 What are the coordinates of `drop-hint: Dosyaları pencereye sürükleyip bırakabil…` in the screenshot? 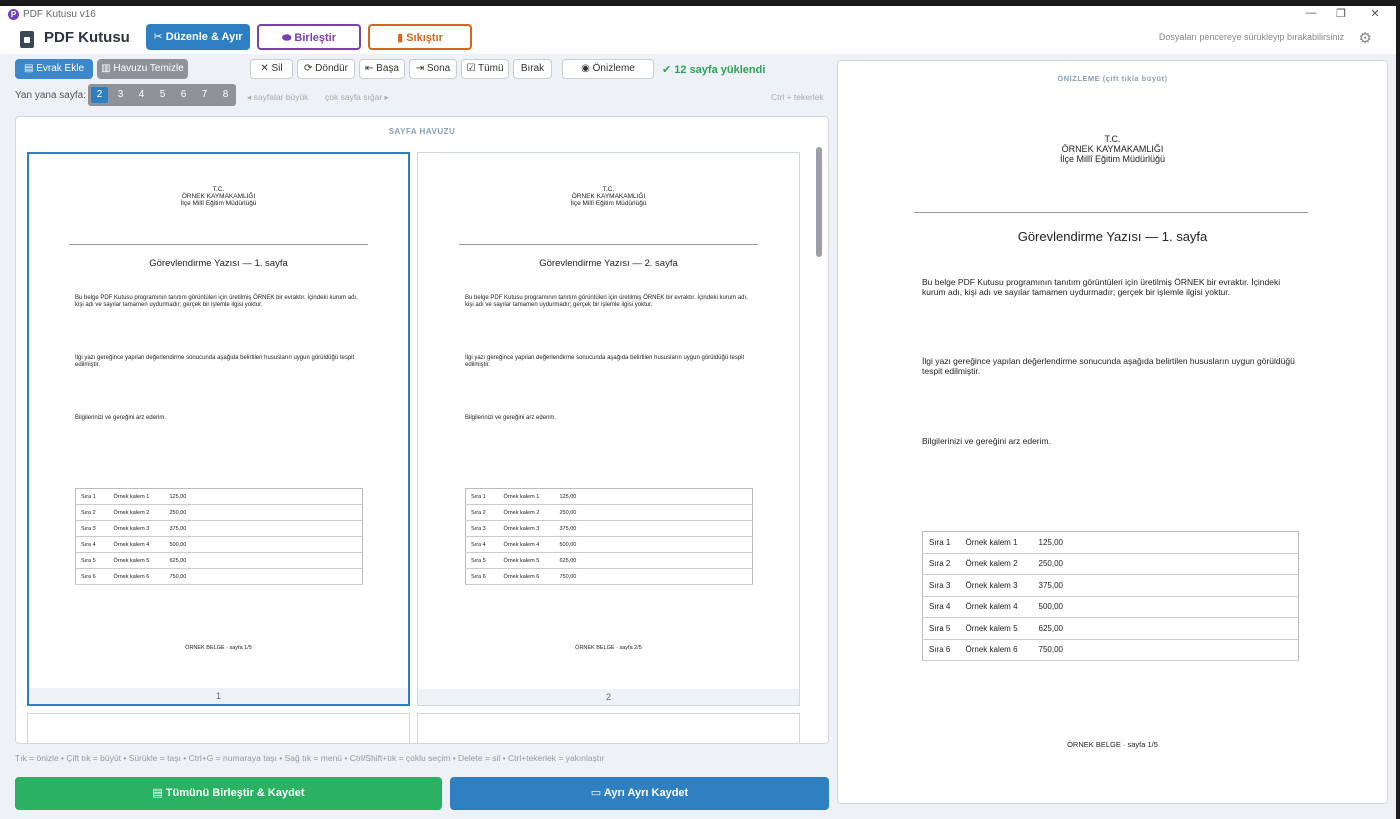 It's located at (1251, 37).